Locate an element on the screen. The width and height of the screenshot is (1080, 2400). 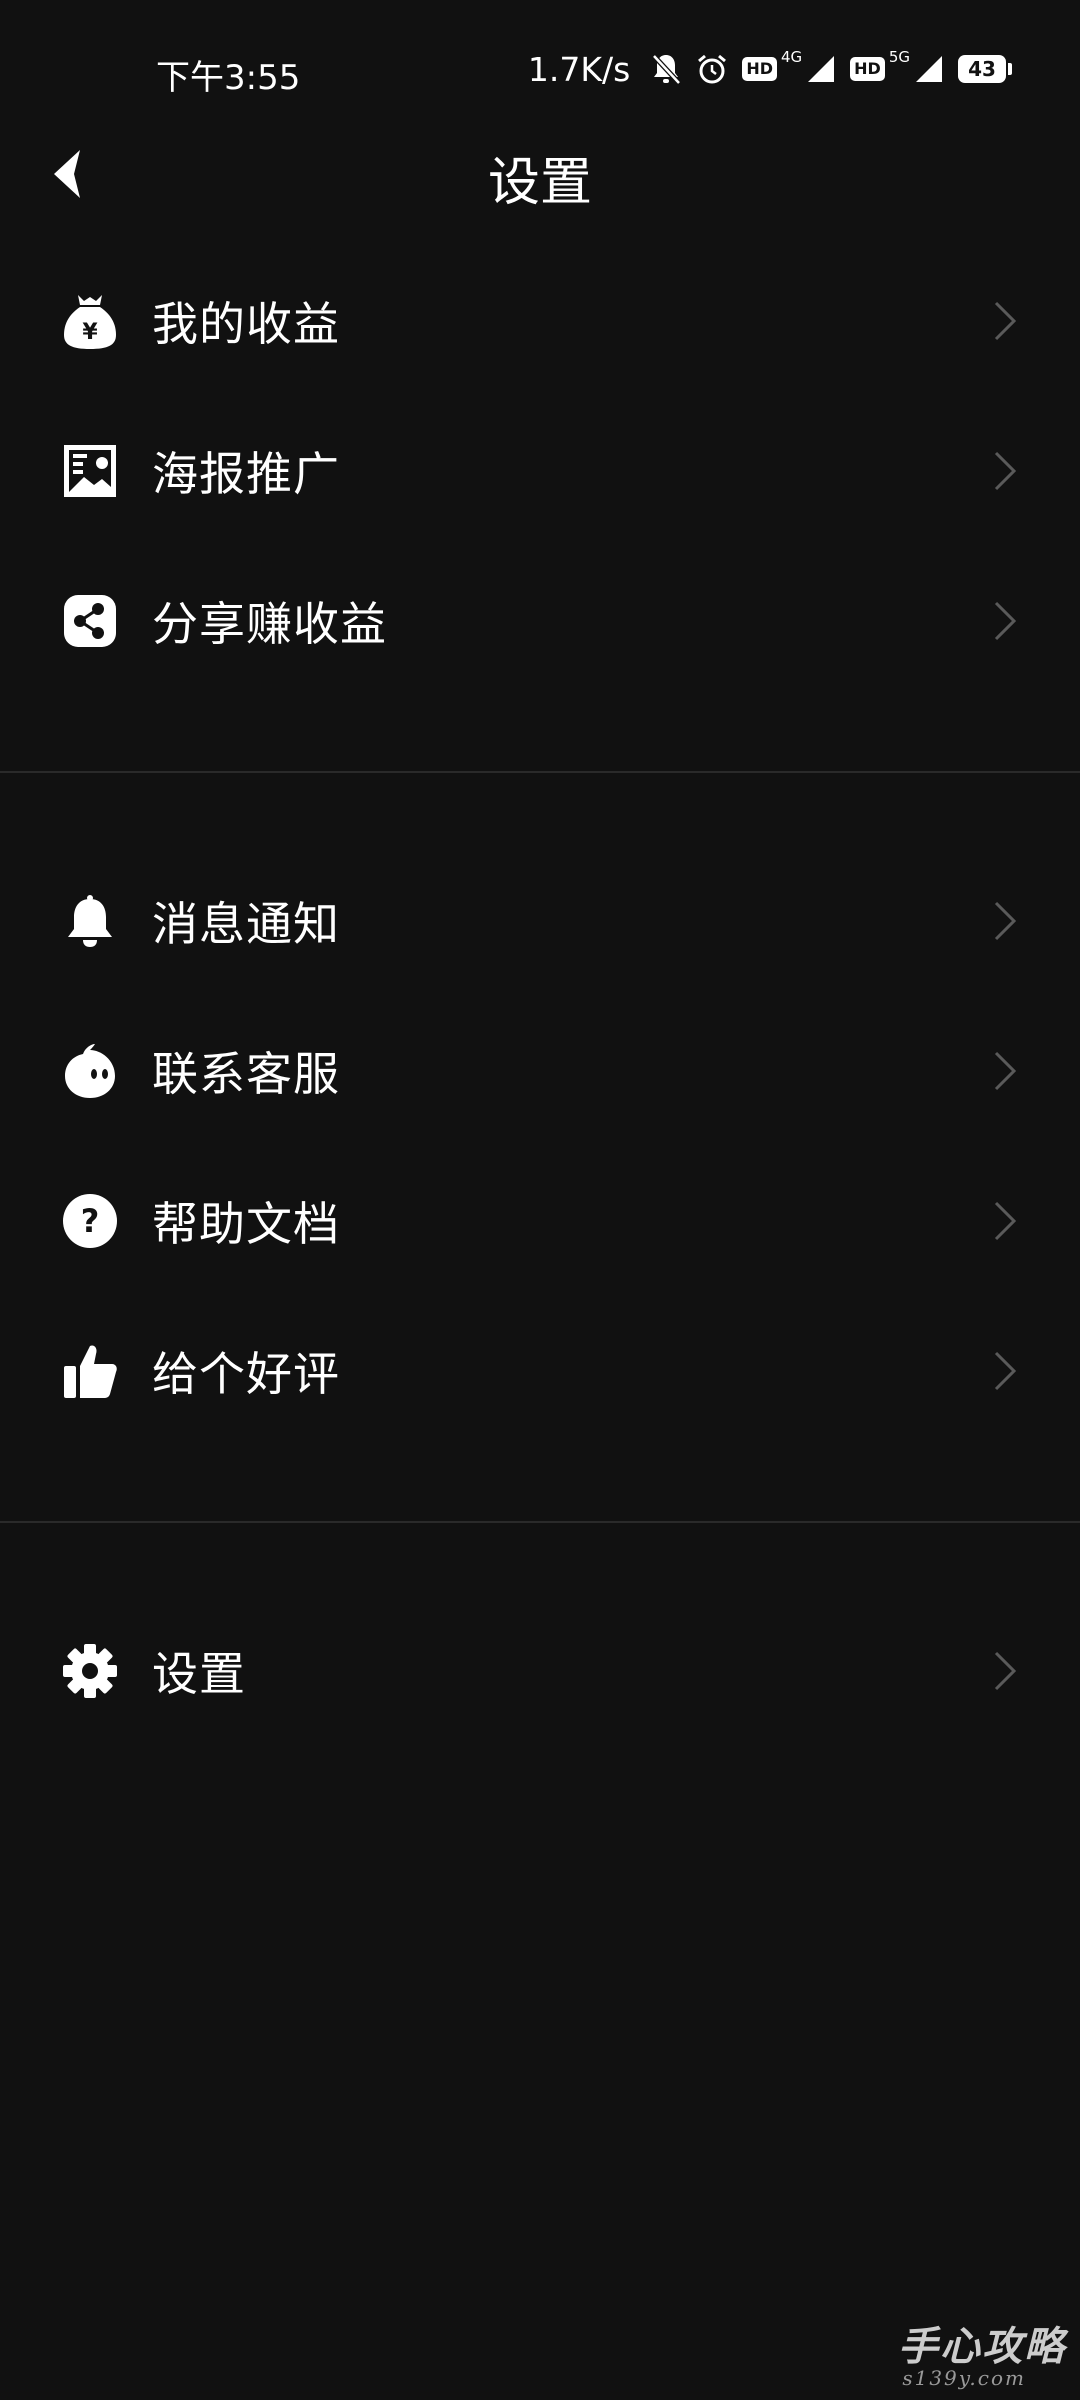
status-indicators: 1.7K/s HD 4G HD 5G 43 is located at coordinates (770, 69).